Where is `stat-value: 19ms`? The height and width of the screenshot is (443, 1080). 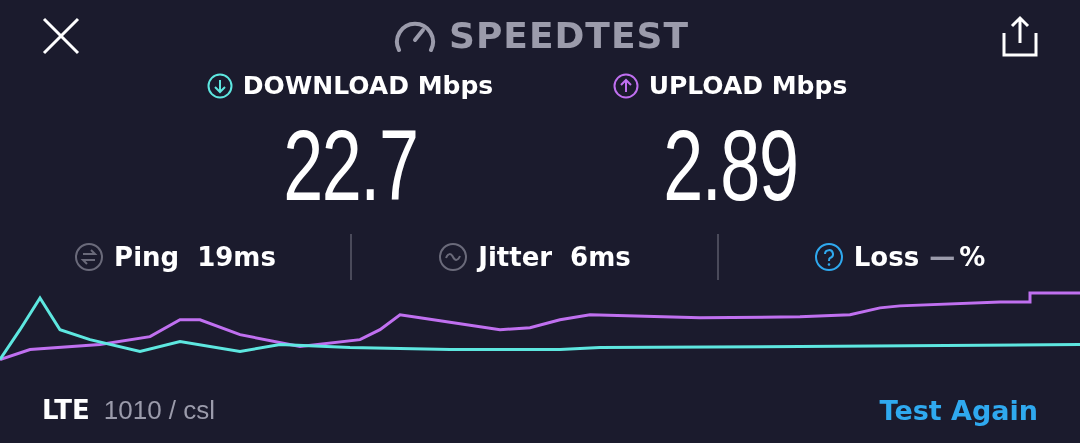 stat-value: 19ms is located at coordinates (236, 257).